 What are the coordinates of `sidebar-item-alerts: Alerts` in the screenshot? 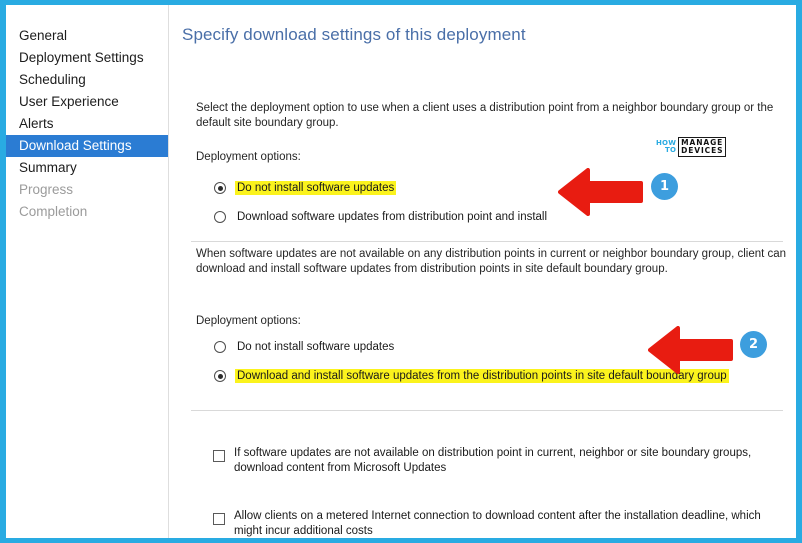 It's located at (87, 124).